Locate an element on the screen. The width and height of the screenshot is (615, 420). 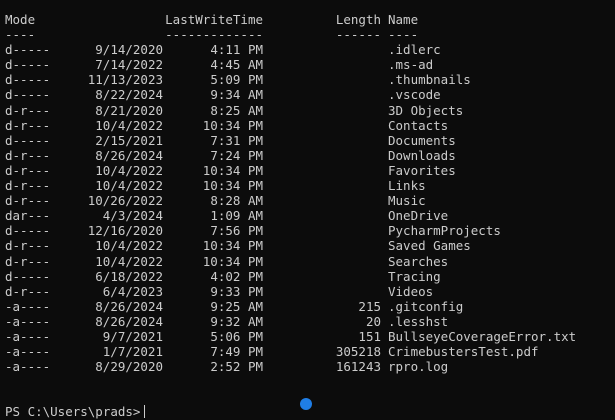
underline-length: ------ is located at coordinates (358, 35).